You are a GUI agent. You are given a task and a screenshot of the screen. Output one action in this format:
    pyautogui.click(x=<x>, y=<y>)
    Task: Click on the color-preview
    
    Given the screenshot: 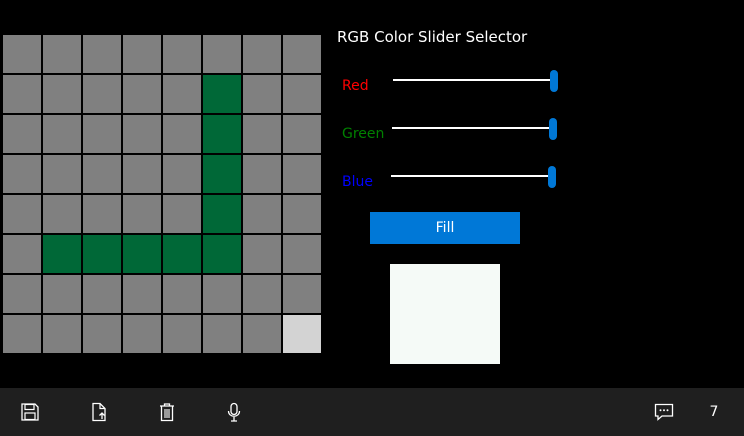 What is the action you would take?
    pyautogui.click(x=445, y=314)
    